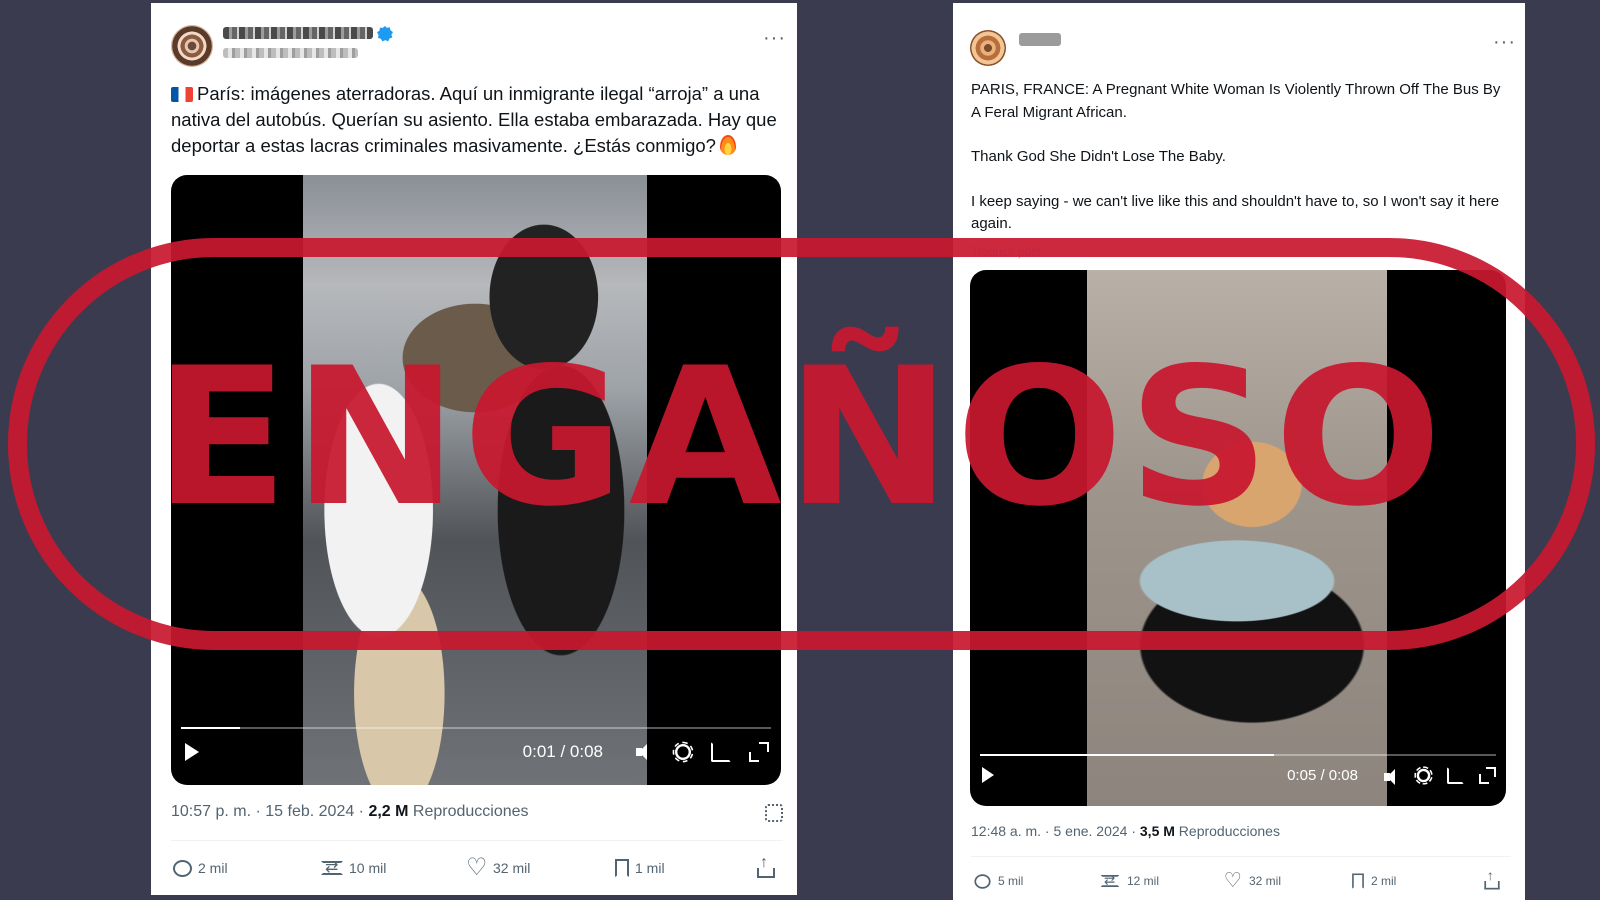  I want to click on repost-count: 10 mil, so click(368, 868).